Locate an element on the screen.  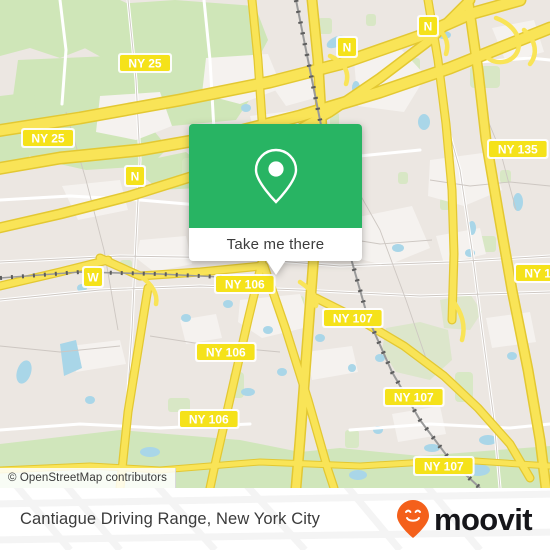
take-me-there-label: Take me there is located at coordinates (275, 244).